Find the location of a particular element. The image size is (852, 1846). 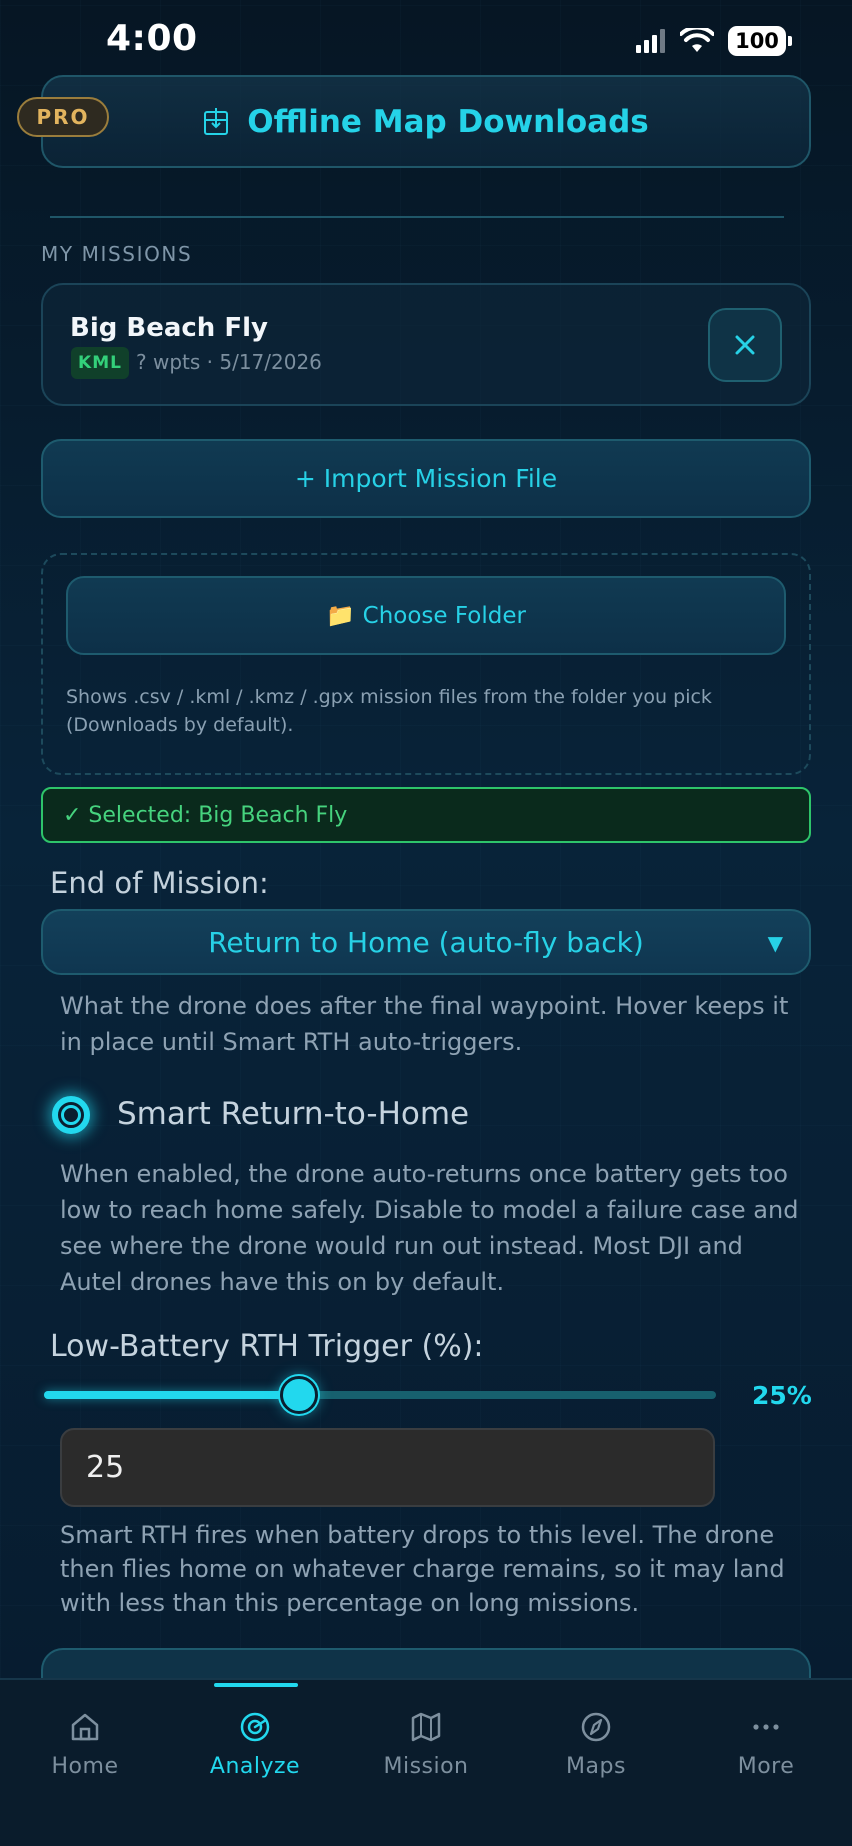

mission-name: Big Beach Fly is located at coordinates (169, 328).